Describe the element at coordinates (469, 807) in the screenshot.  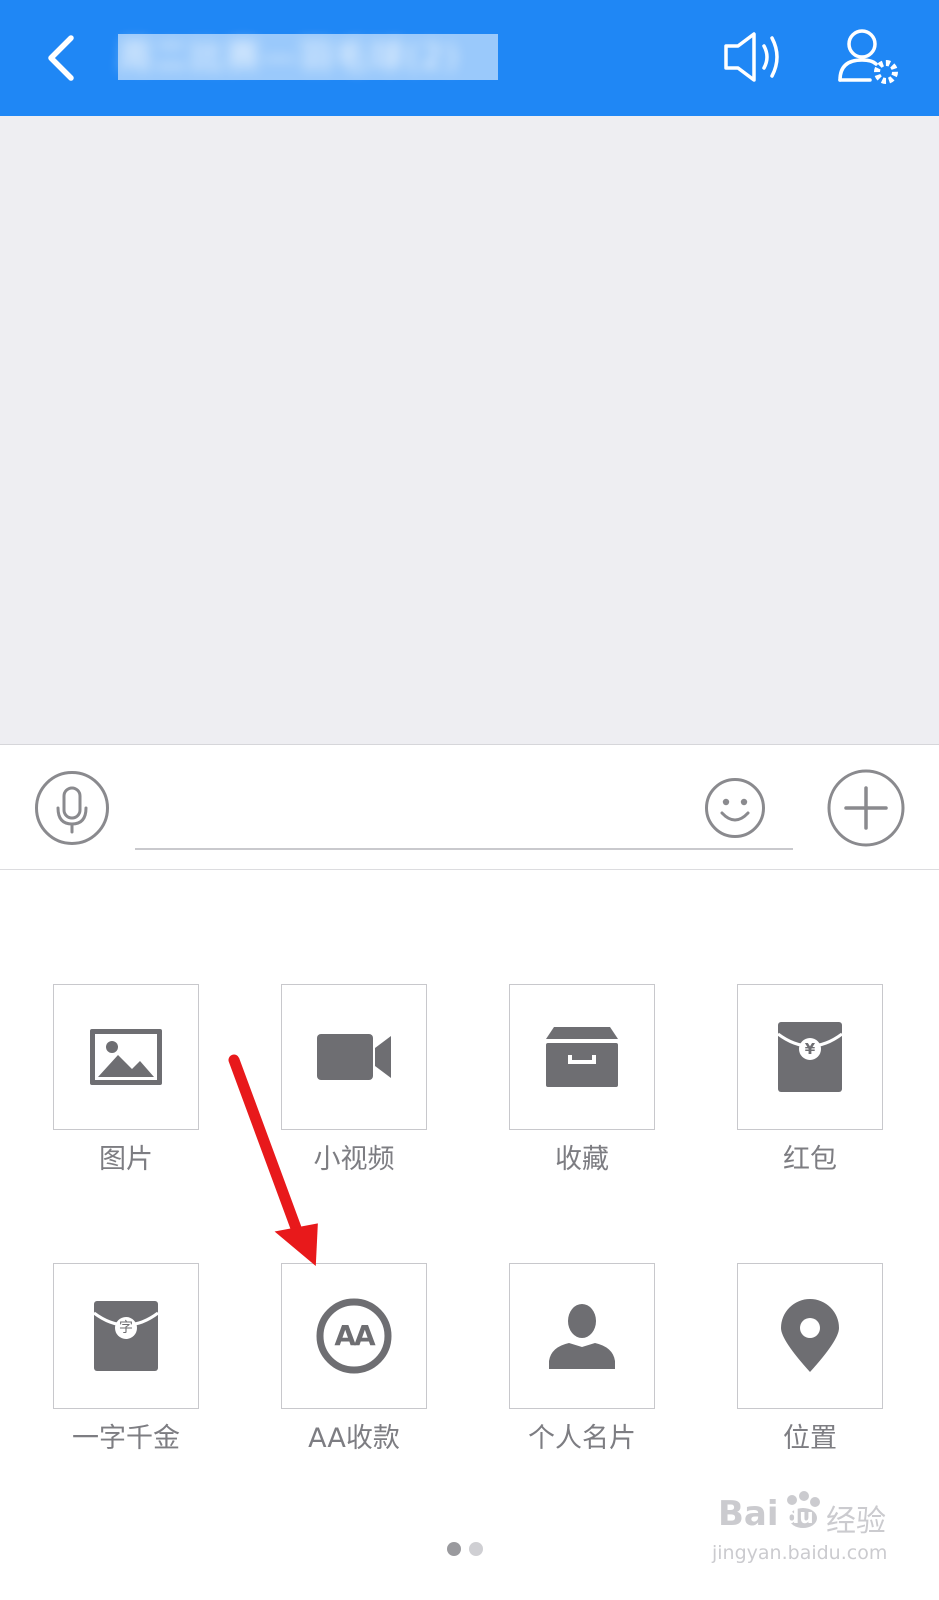
I see `input-bar` at that location.